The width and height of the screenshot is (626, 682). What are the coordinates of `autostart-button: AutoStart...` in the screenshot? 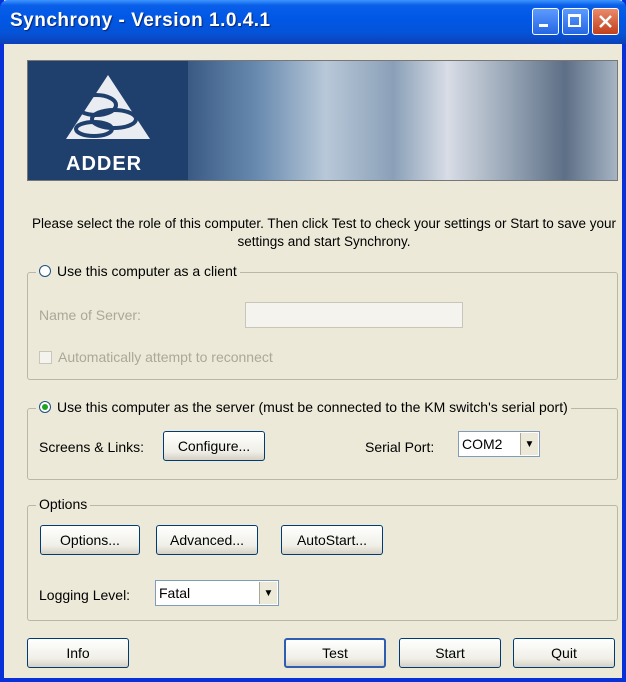 It's located at (332, 540).